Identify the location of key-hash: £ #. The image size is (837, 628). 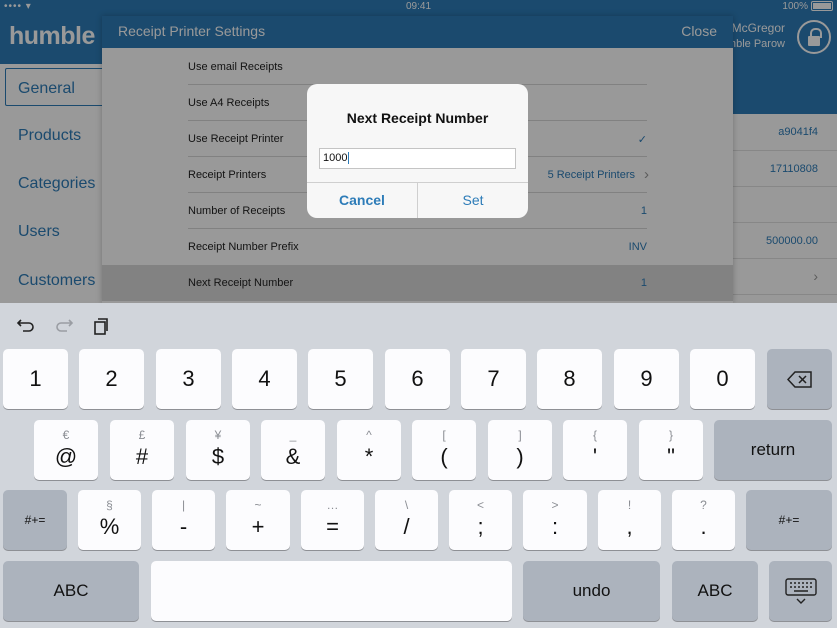
(142, 450).